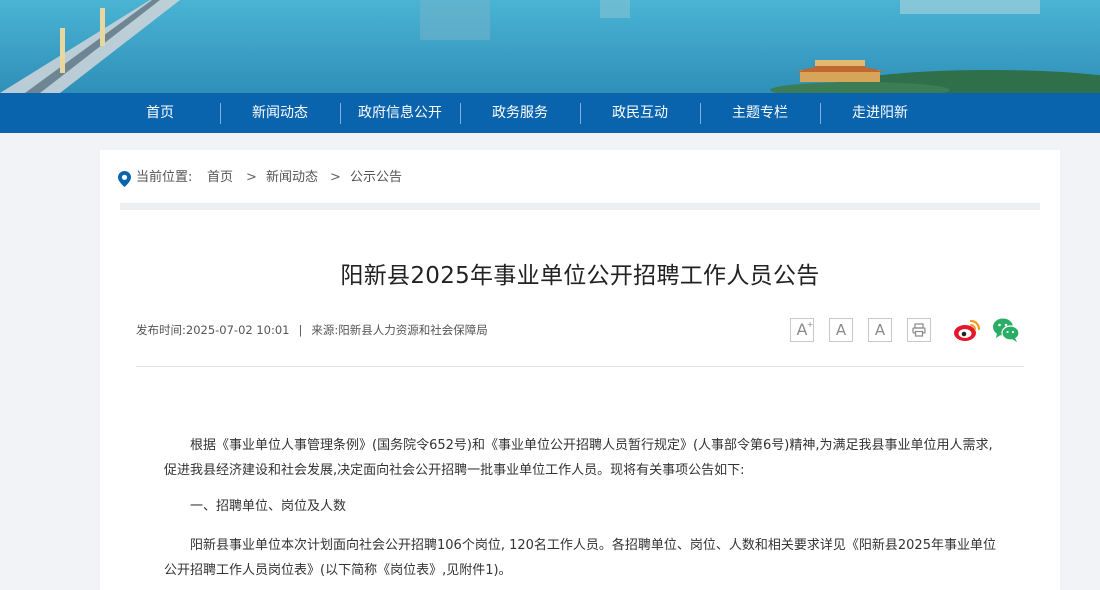 This screenshot has width=1100, height=590. I want to click on font-increase-icon: A +, so click(805, 329).